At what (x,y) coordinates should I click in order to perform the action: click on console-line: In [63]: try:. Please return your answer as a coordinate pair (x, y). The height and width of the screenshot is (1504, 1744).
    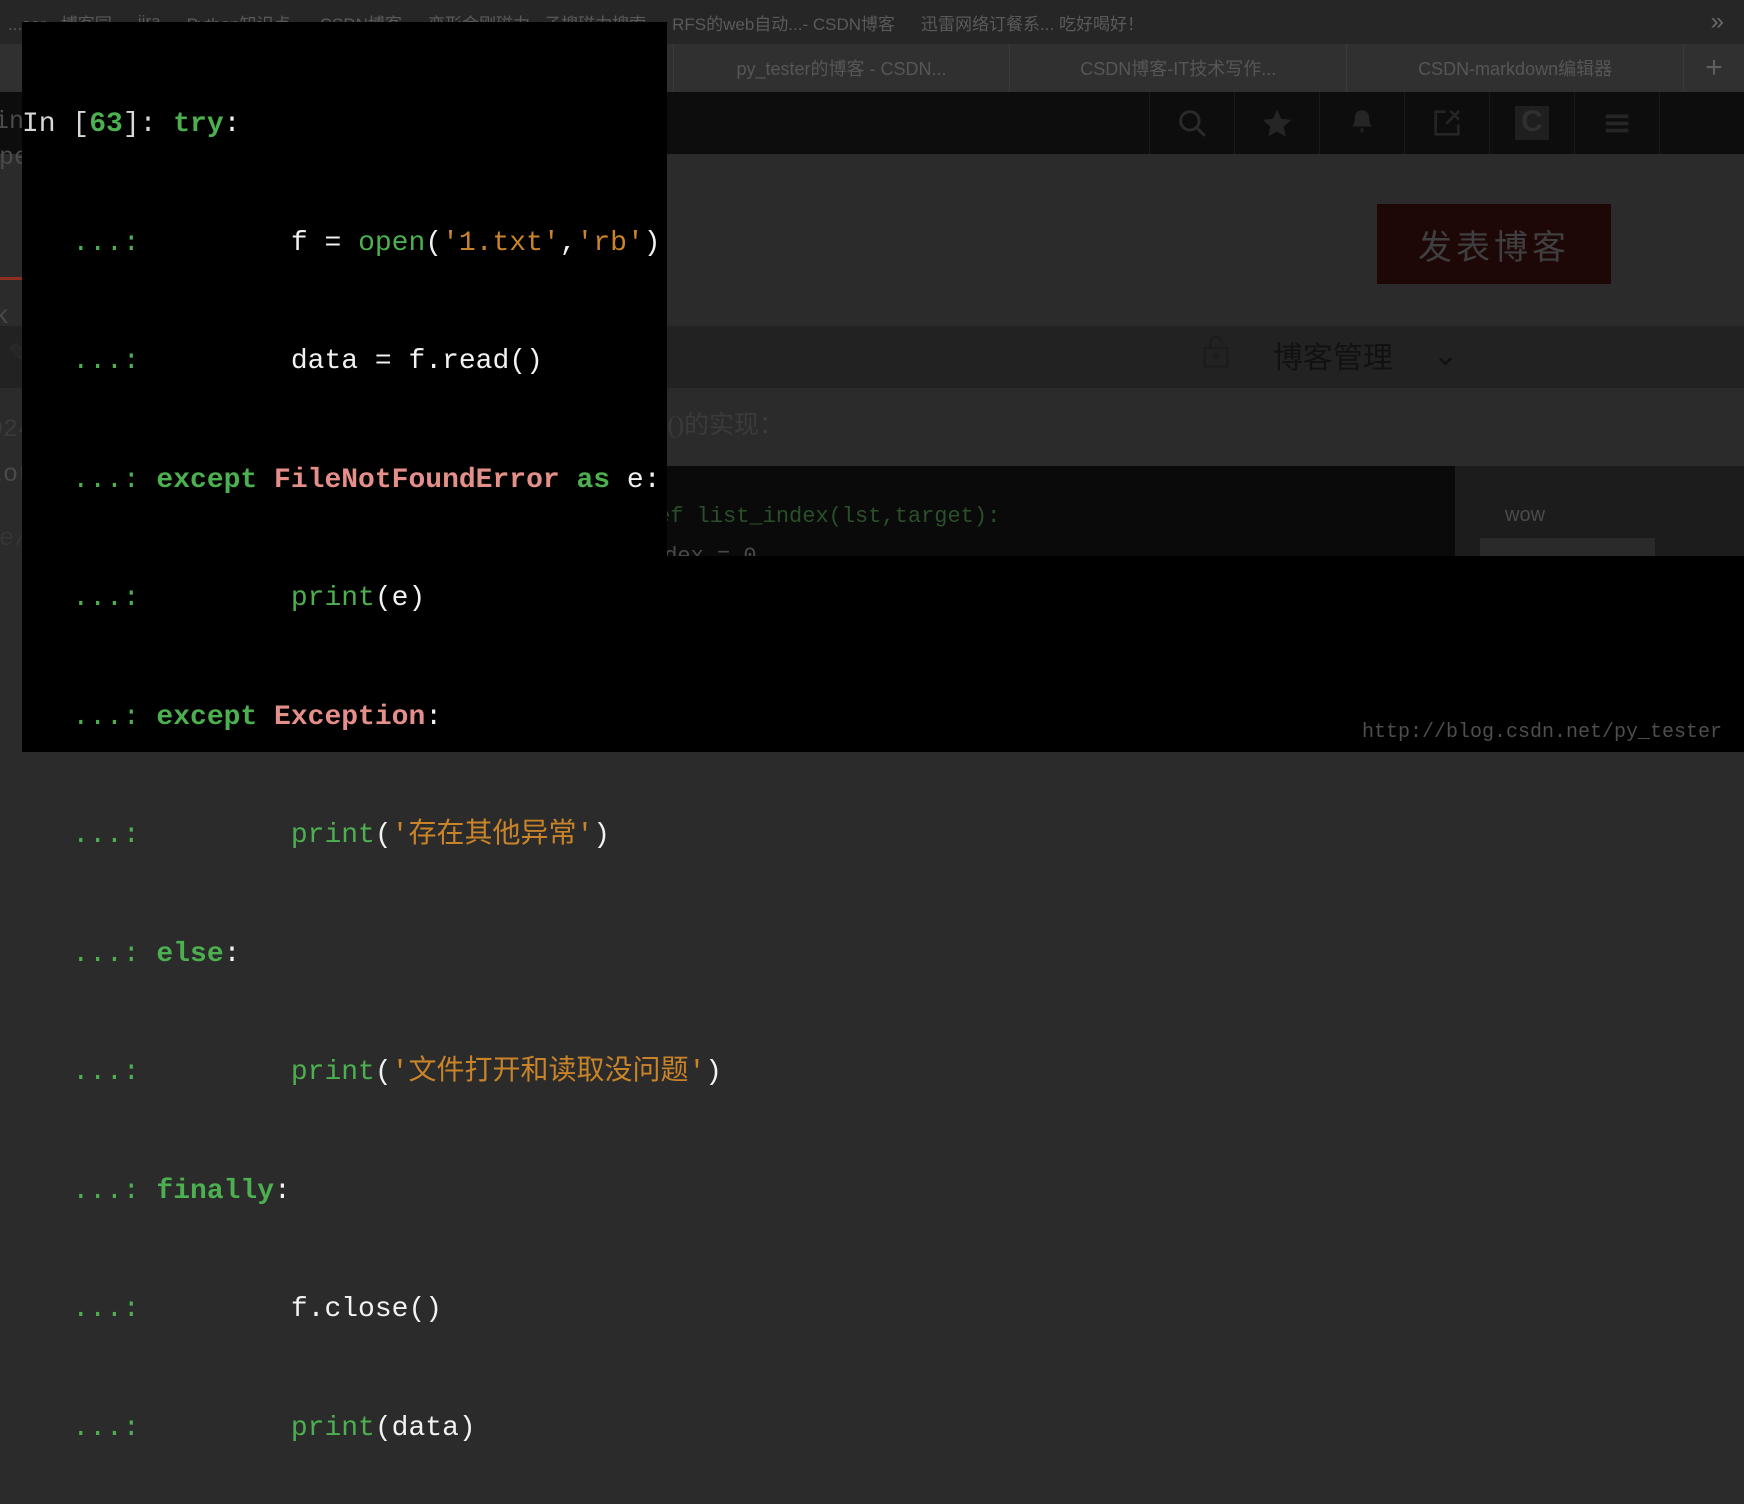
    Looking at the image, I should click on (131, 124).